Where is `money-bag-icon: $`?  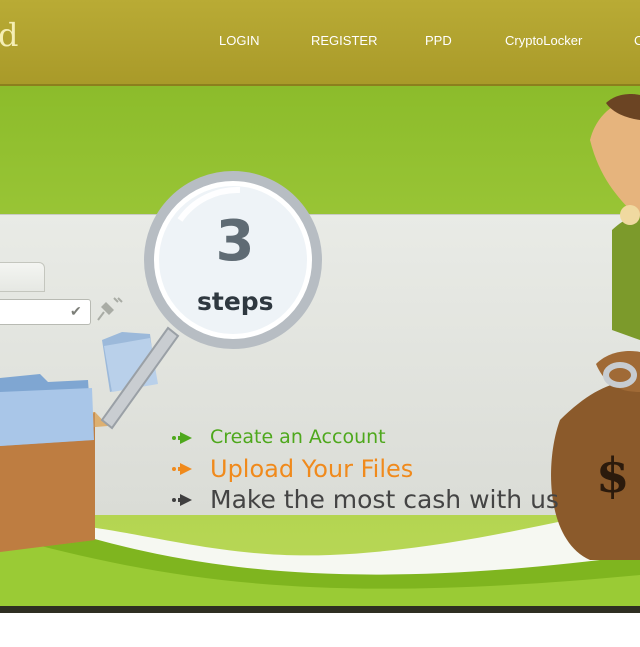
money-bag-icon: $ is located at coordinates (595, 455).